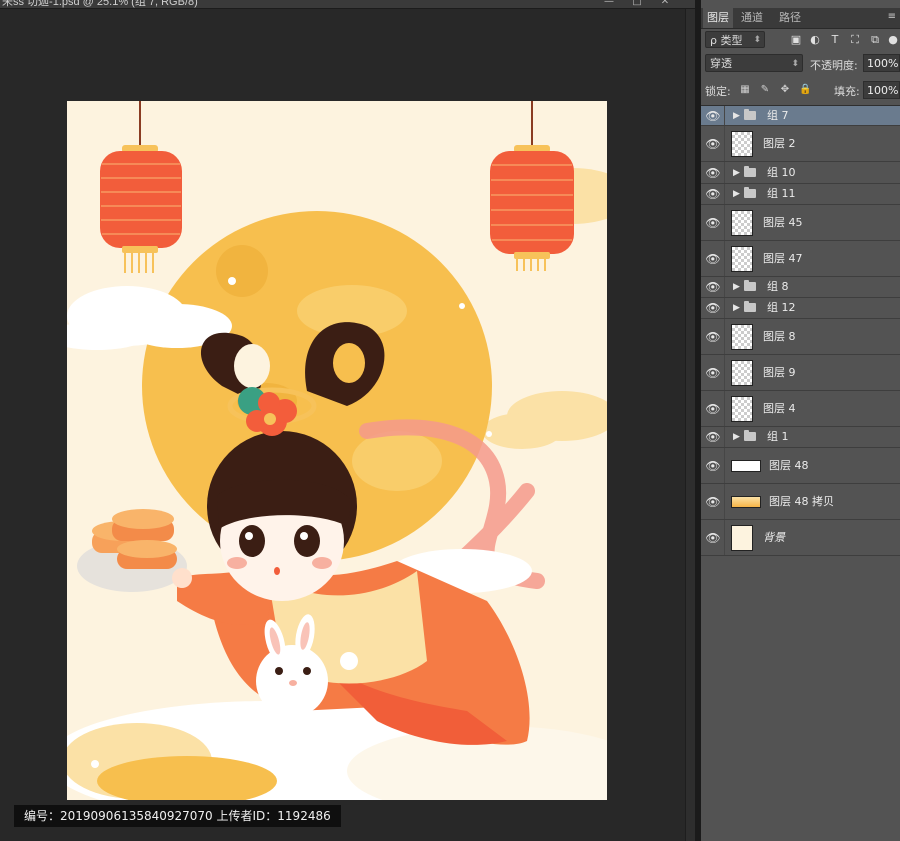  I want to click on layer-row-group-10: 👁 ▶ 组 10, so click(800, 173).